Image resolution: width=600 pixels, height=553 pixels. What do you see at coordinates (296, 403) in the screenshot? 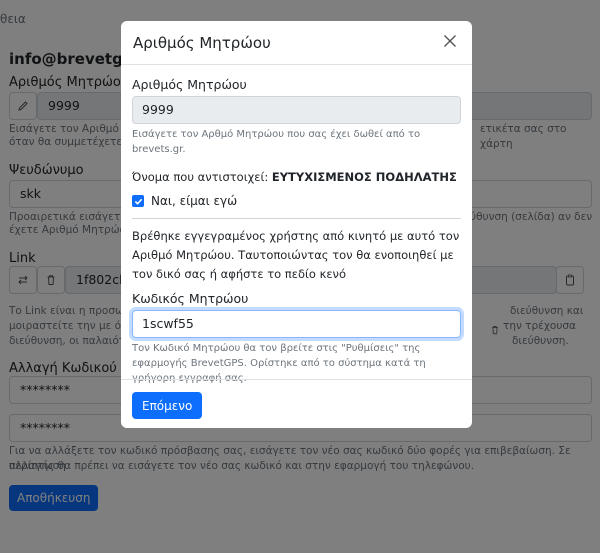
I see `modal-footer: Επόμενο` at bounding box center [296, 403].